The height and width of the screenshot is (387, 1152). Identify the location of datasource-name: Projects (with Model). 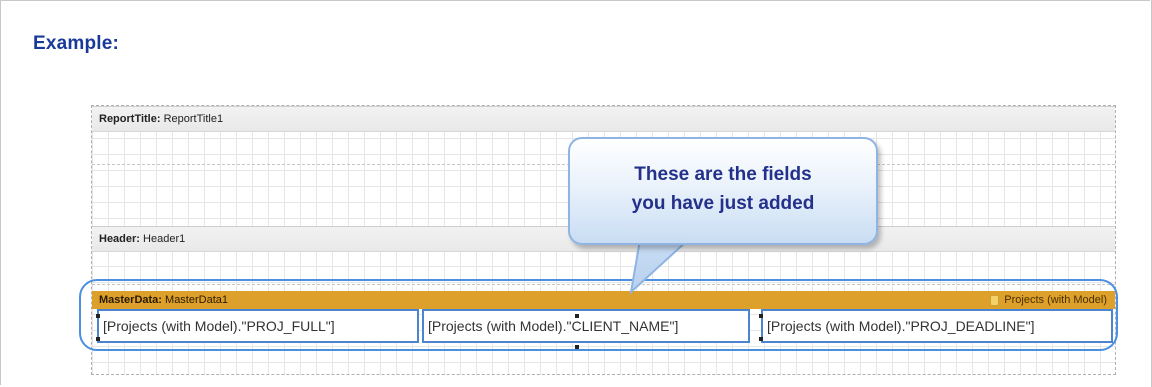
(1055, 300).